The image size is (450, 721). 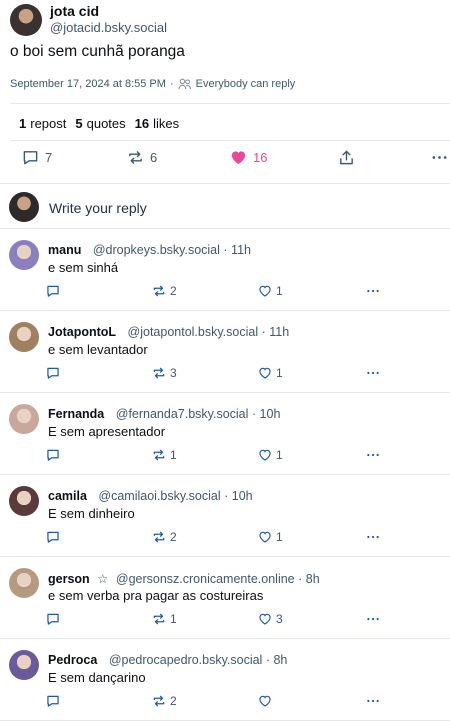 What do you see at coordinates (182, 414) in the screenshot?
I see `reply-author-handle: @fernanda7.bsky.social` at bounding box center [182, 414].